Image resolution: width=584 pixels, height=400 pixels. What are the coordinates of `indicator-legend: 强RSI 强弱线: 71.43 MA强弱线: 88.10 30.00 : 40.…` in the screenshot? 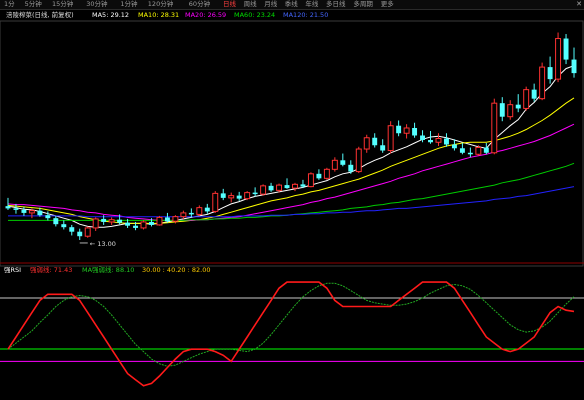 It's located at (292, 270).